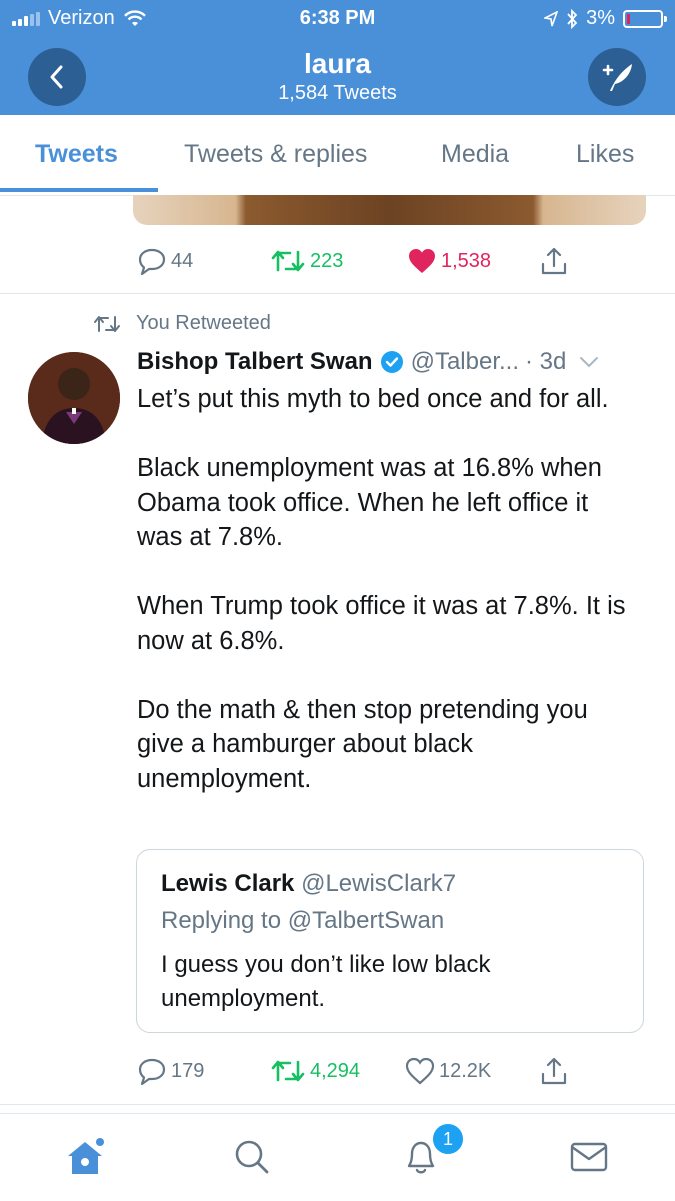  I want to click on like-button: 12.2K, so click(448, 1071).